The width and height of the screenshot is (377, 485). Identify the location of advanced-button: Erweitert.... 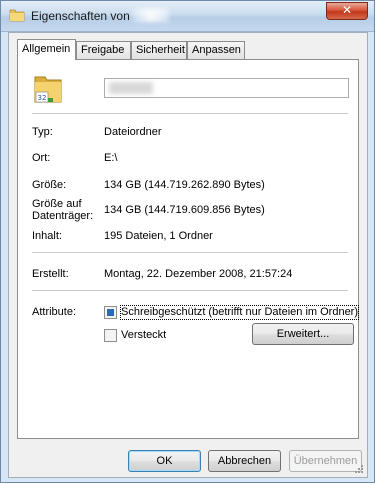
(303, 334).